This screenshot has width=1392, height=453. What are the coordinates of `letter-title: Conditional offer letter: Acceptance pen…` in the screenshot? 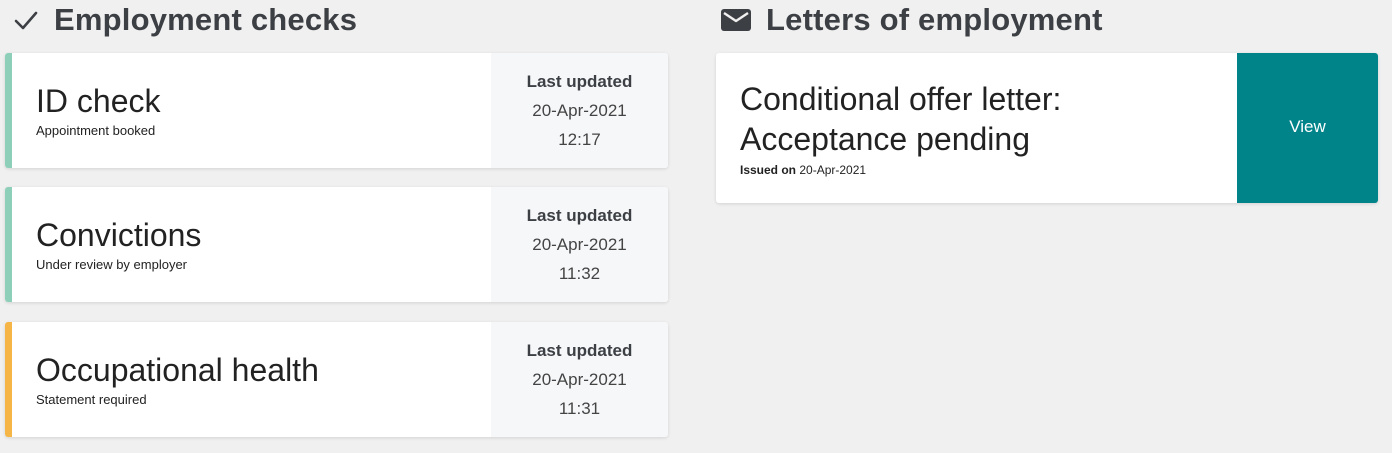 It's located at (988, 119).